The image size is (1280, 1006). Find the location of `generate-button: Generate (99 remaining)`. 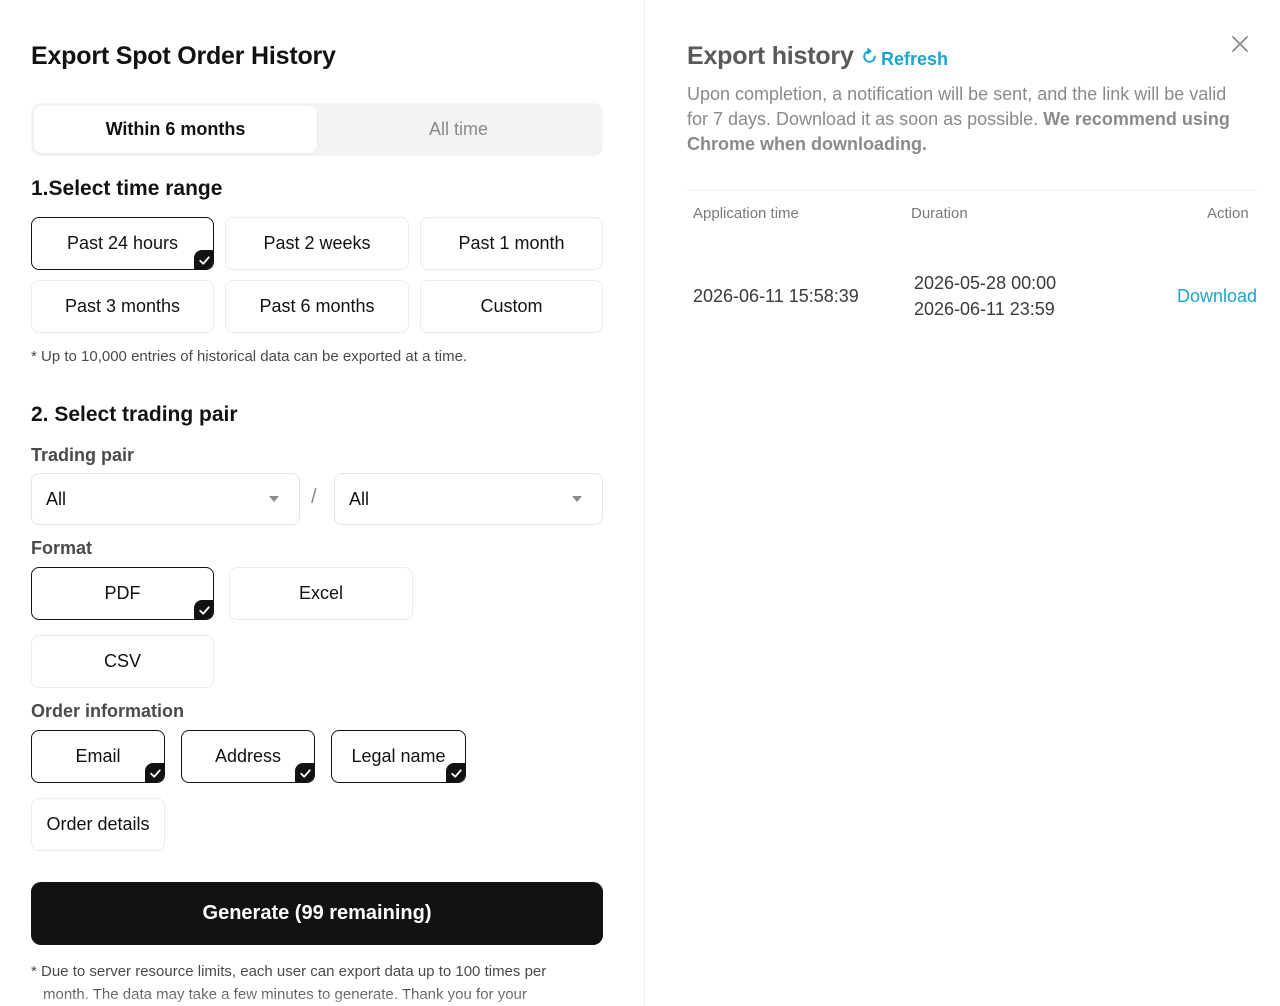

generate-button: Generate (99 remaining) is located at coordinates (317, 913).